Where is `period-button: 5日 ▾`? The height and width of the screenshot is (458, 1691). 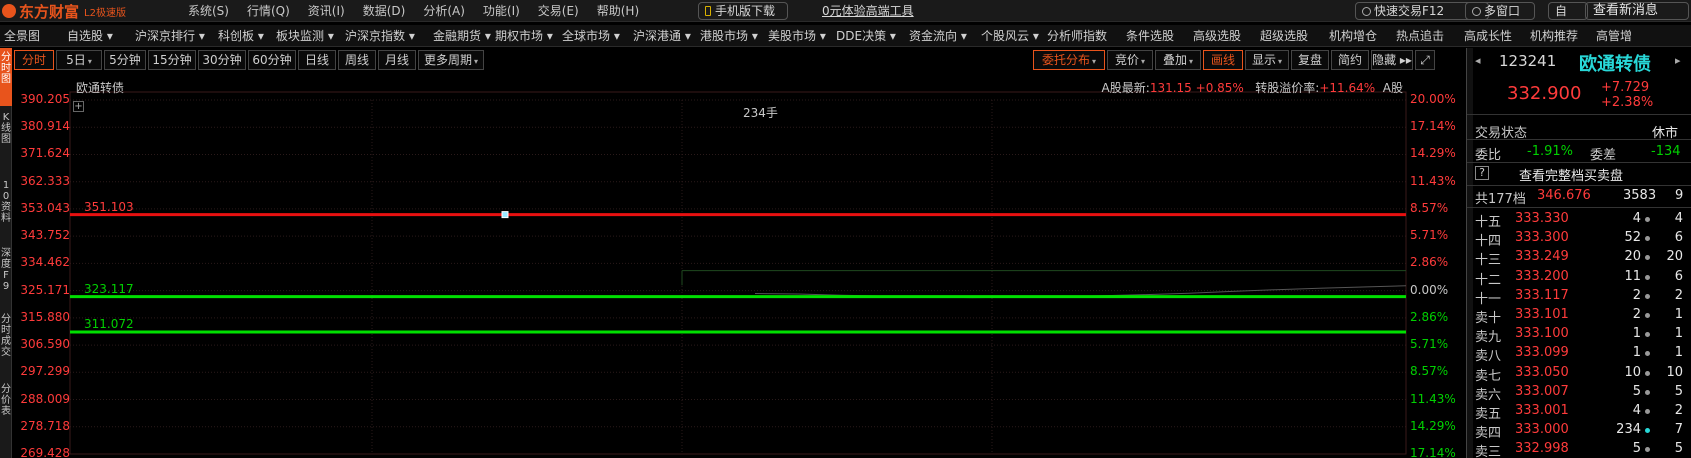 period-button: 5日 ▾ is located at coordinates (79, 60).